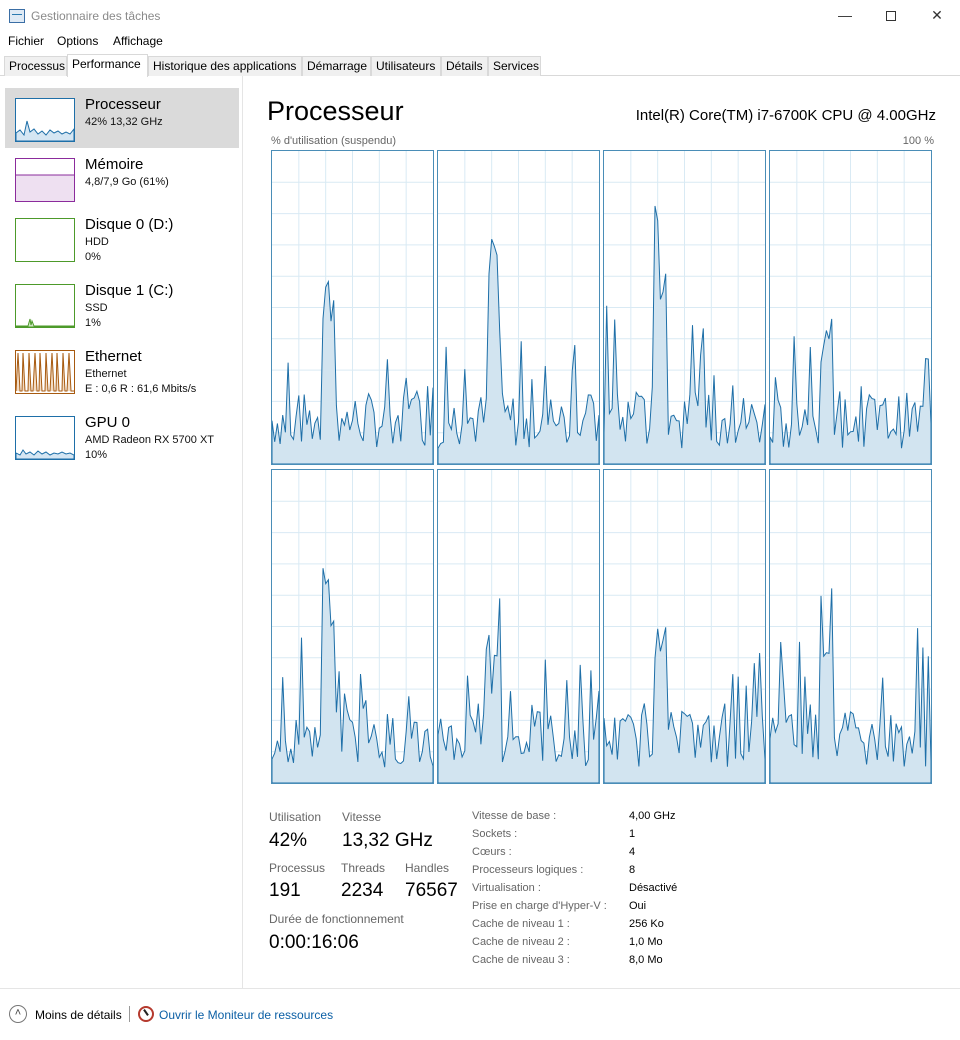 Image resolution: width=960 pixels, height=1040 pixels. Describe the element at coordinates (113, 356) in the screenshot. I see `sidebar-title: Ethernet` at that location.